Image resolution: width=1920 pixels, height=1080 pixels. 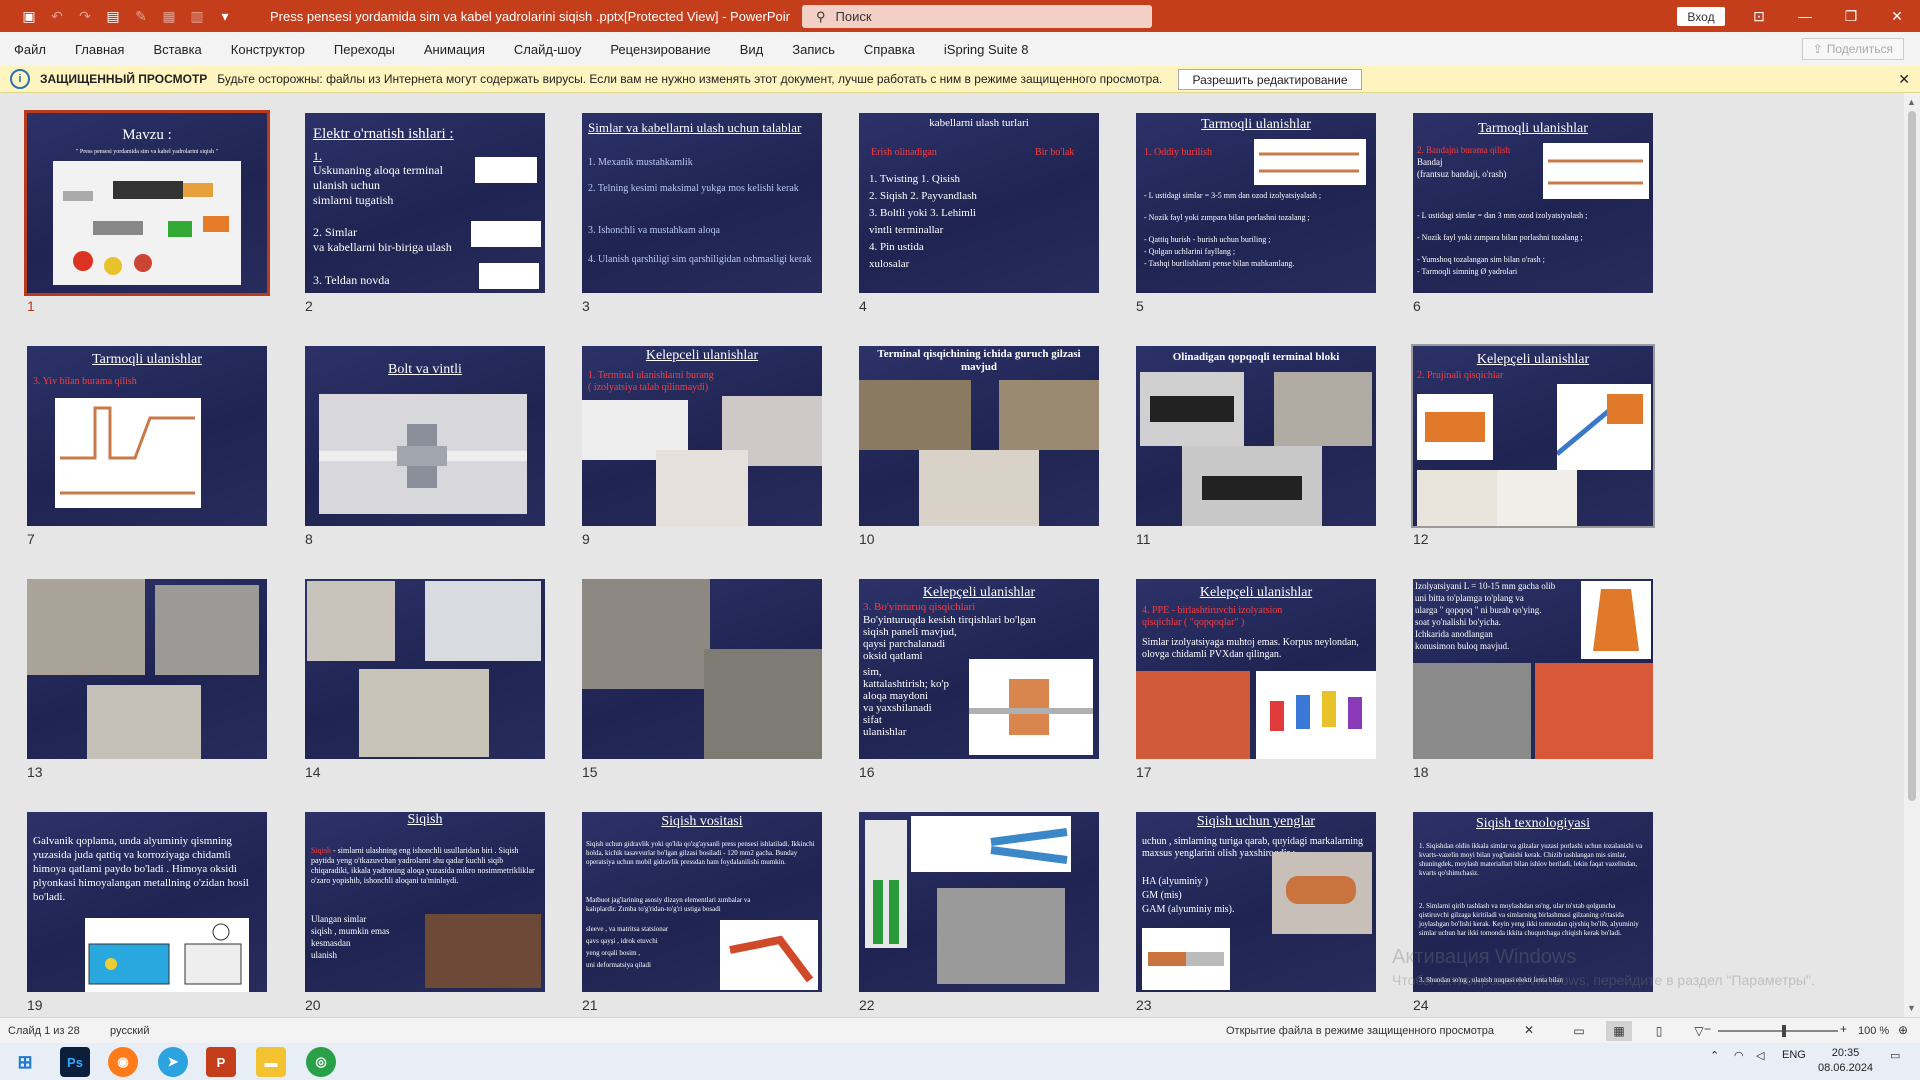 I want to click on wifi-icon: ◠, so click(x=1739, y=1055).